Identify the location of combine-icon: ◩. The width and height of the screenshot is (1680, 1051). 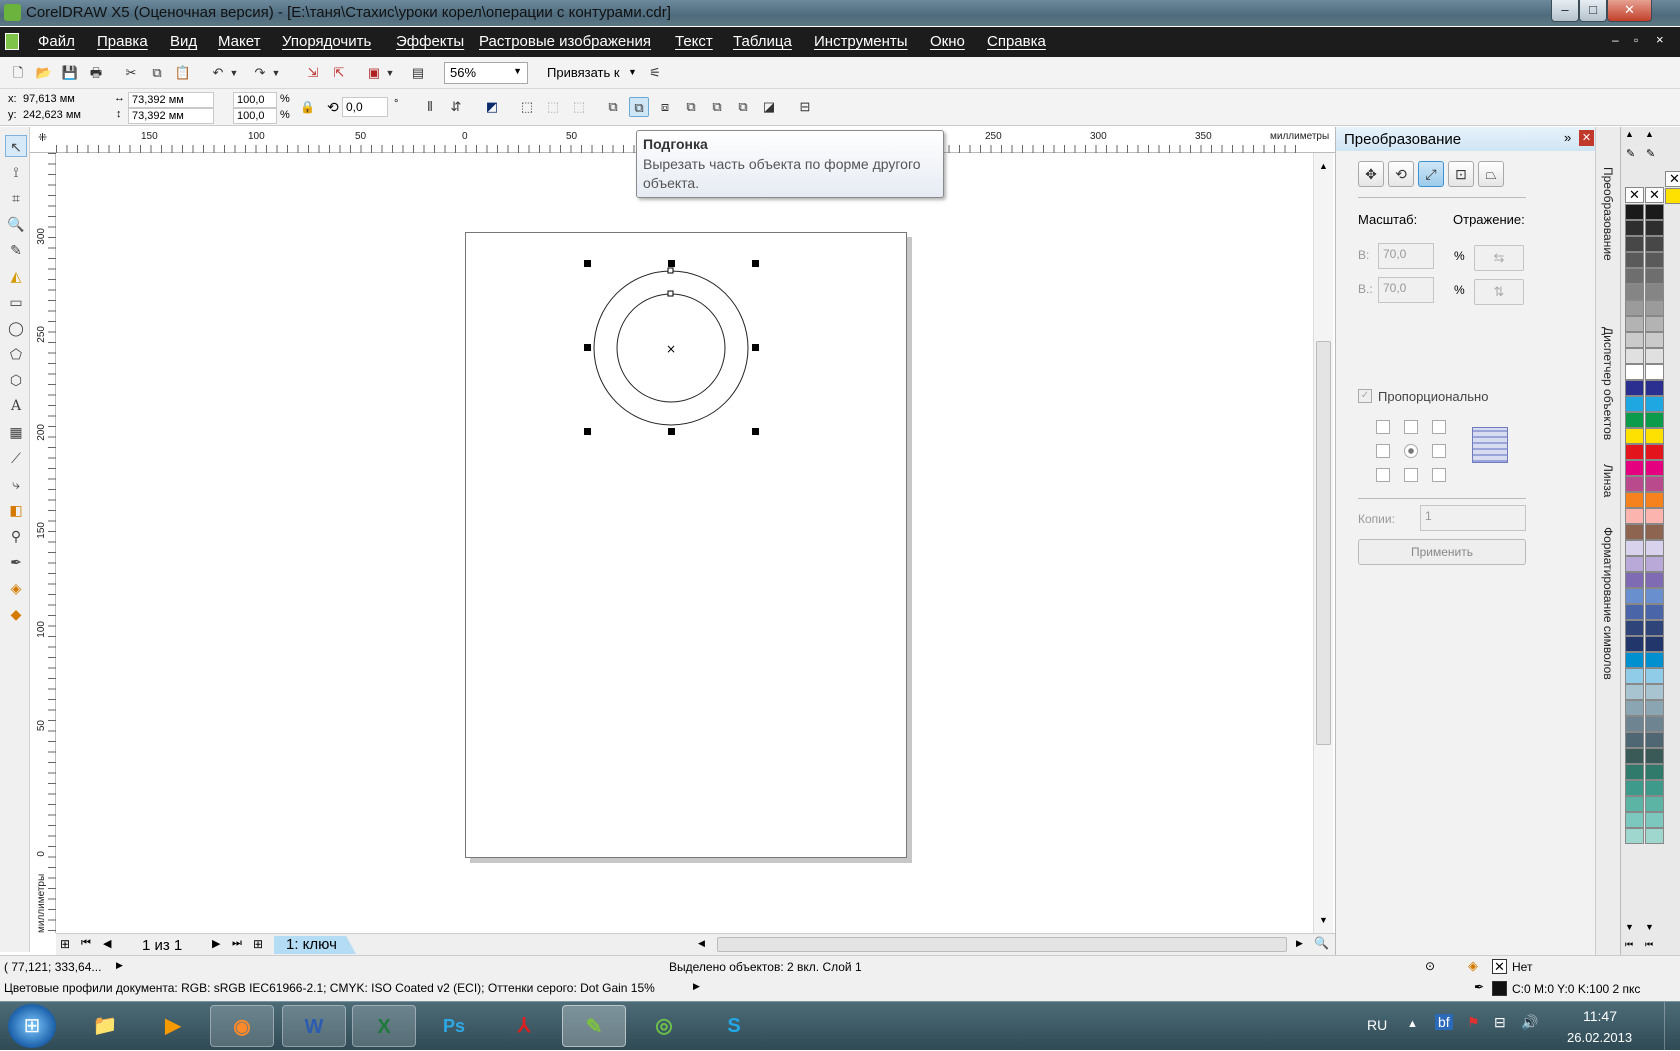
(492, 107).